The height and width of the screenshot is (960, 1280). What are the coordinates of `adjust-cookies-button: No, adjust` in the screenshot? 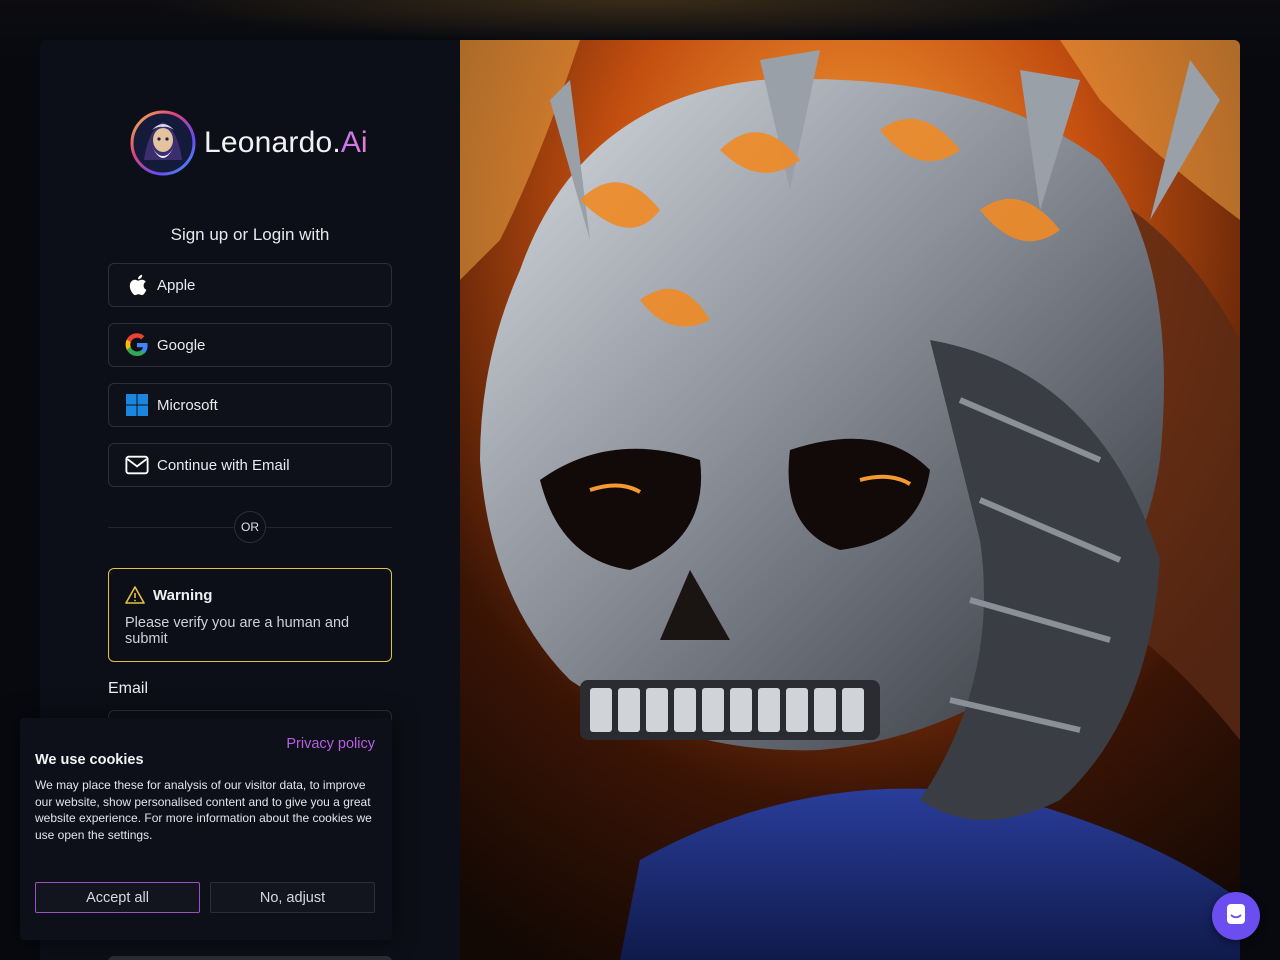 It's located at (292, 897).